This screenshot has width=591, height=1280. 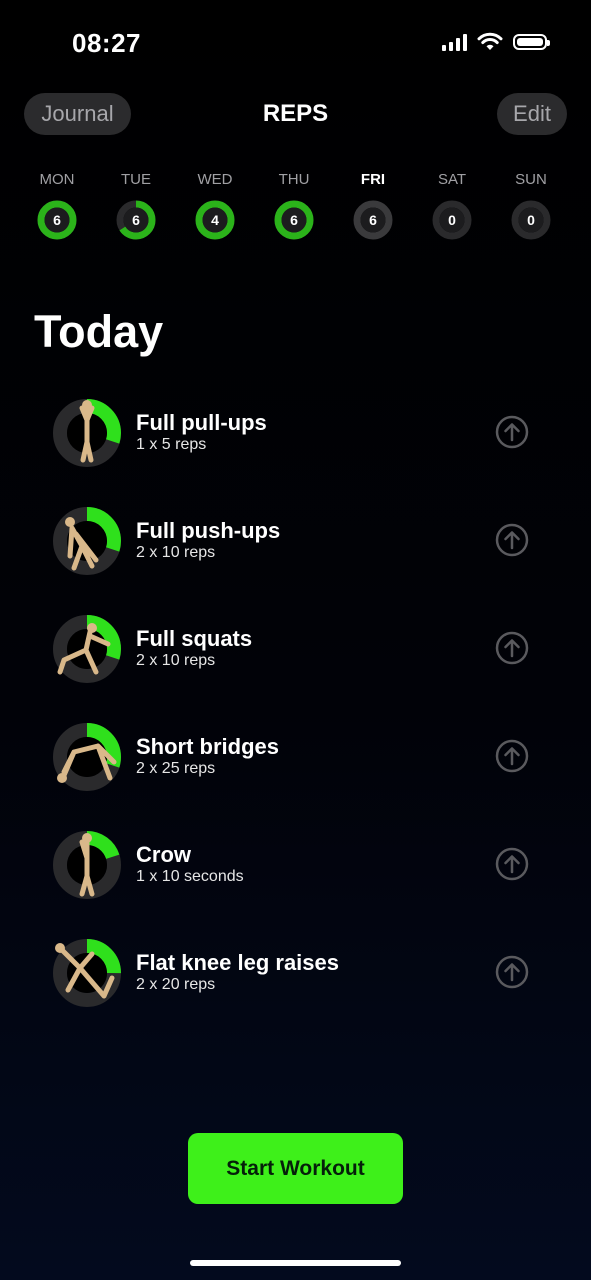 I want to click on day-label: MON, so click(x=57, y=179).